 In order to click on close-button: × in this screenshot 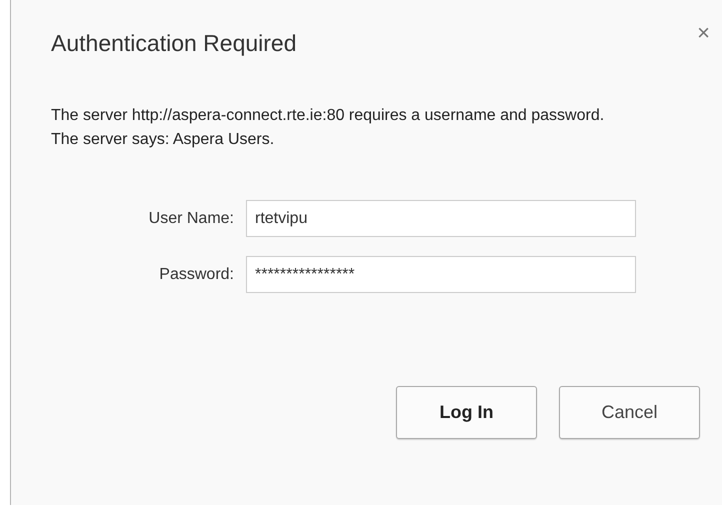, I will do `click(703, 33)`.